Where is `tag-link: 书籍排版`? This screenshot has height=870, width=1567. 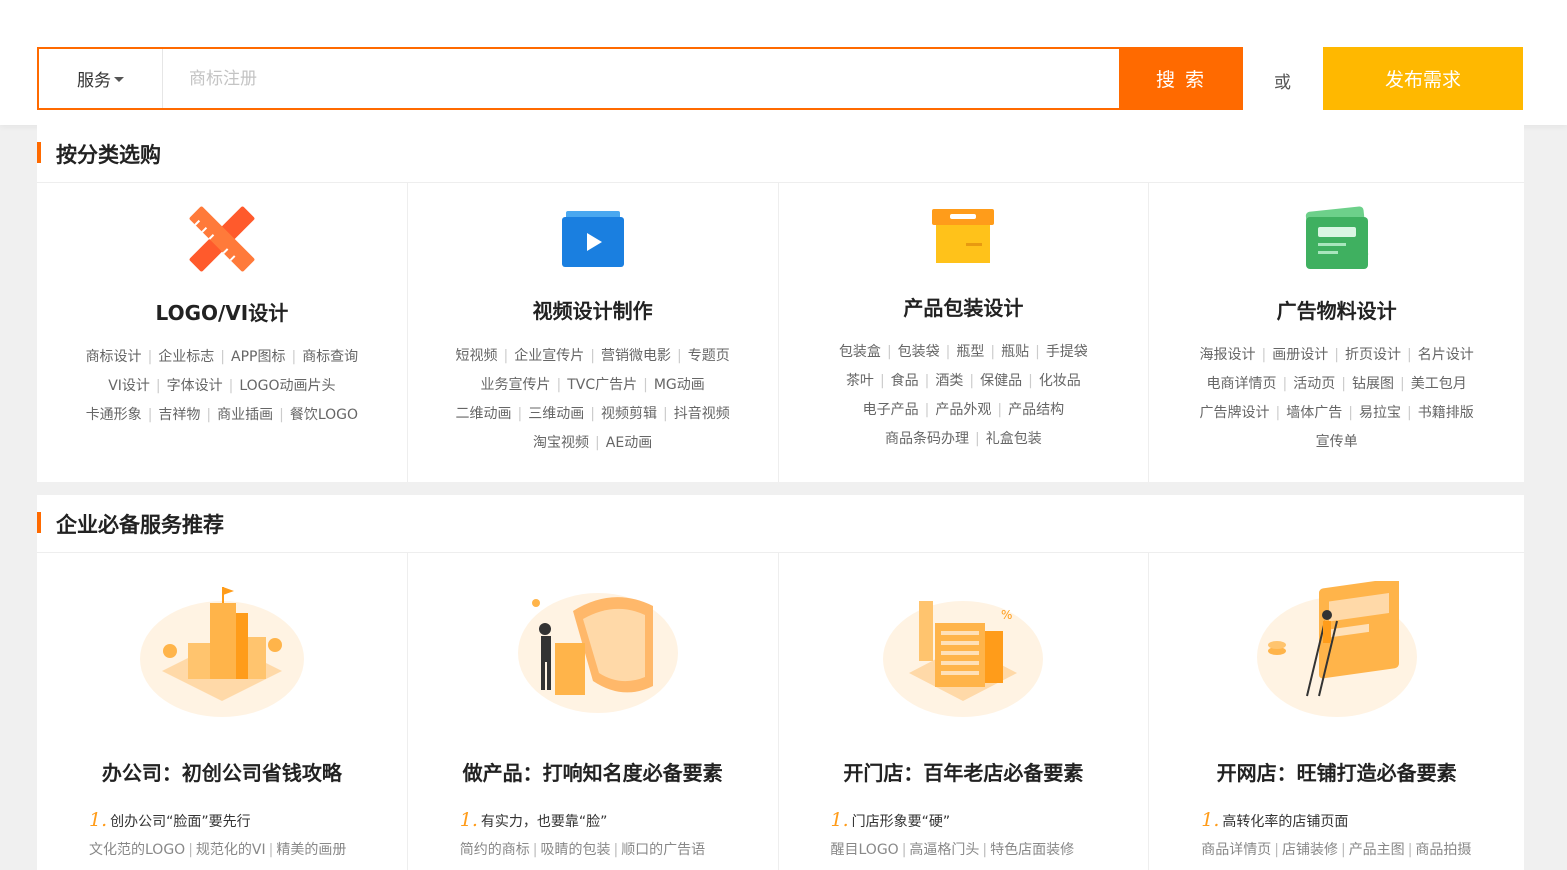 tag-link: 书籍排版 is located at coordinates (1446, 413).